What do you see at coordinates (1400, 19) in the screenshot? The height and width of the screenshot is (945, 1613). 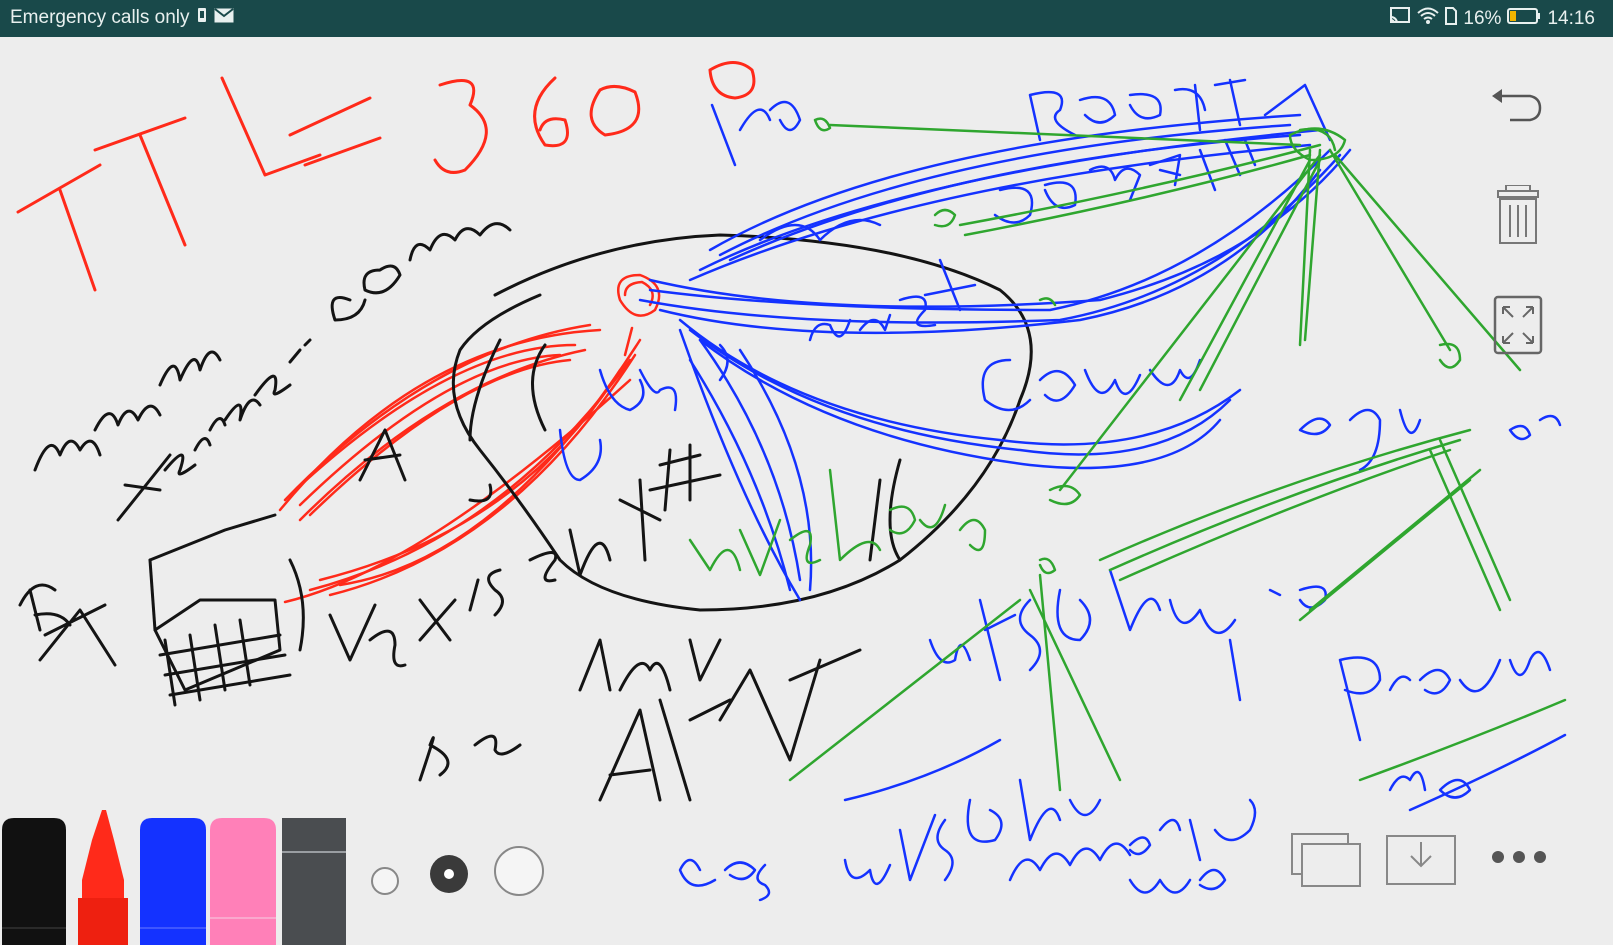 I see `cast-icon` at bounding box center [1400, 19].